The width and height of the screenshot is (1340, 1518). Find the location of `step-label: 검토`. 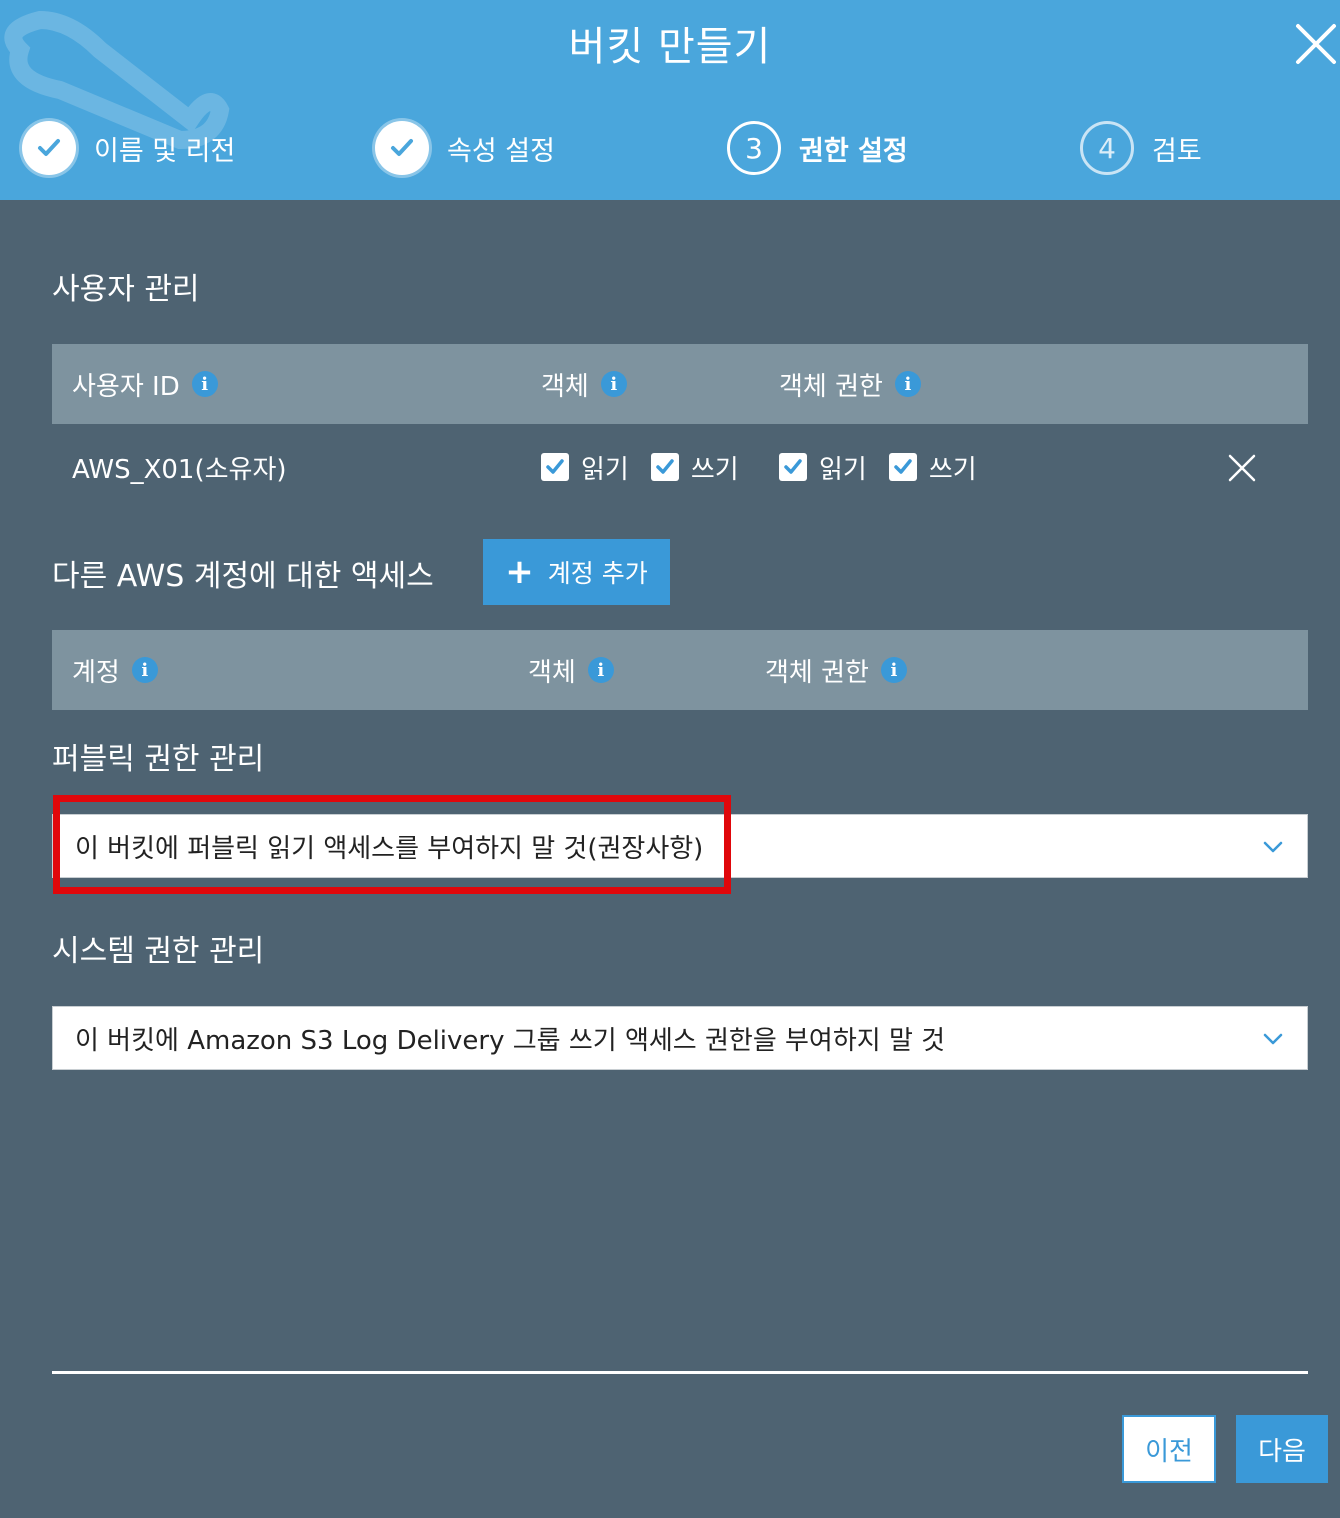

step-label: 검토 is located at coordinates (1177, 151).